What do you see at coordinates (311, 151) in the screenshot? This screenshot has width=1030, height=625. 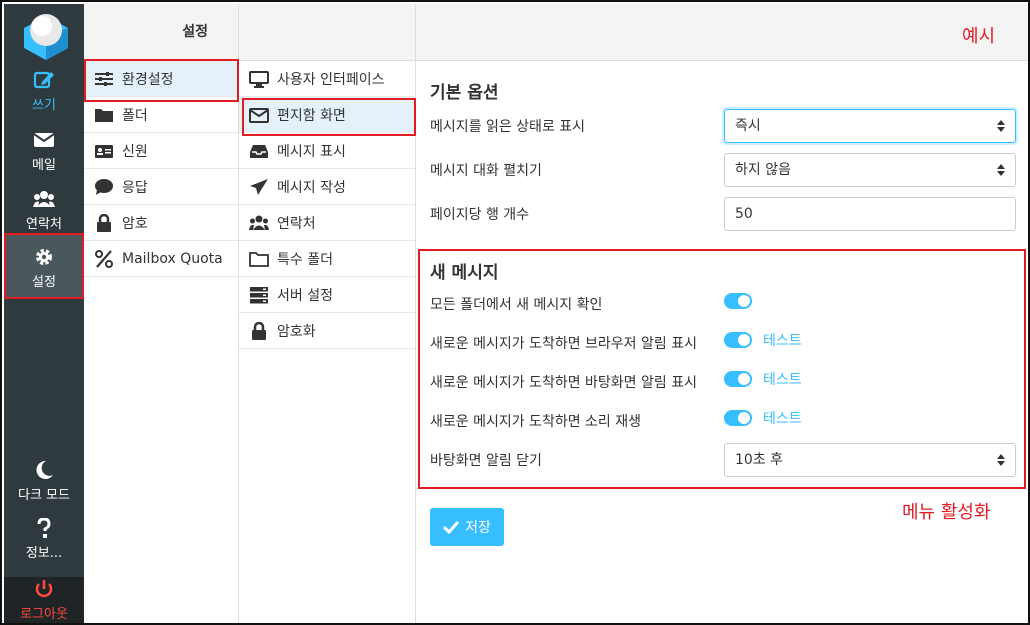 I see `prefs-item-label: 메시지 표시` at bounding box center [311, 151].